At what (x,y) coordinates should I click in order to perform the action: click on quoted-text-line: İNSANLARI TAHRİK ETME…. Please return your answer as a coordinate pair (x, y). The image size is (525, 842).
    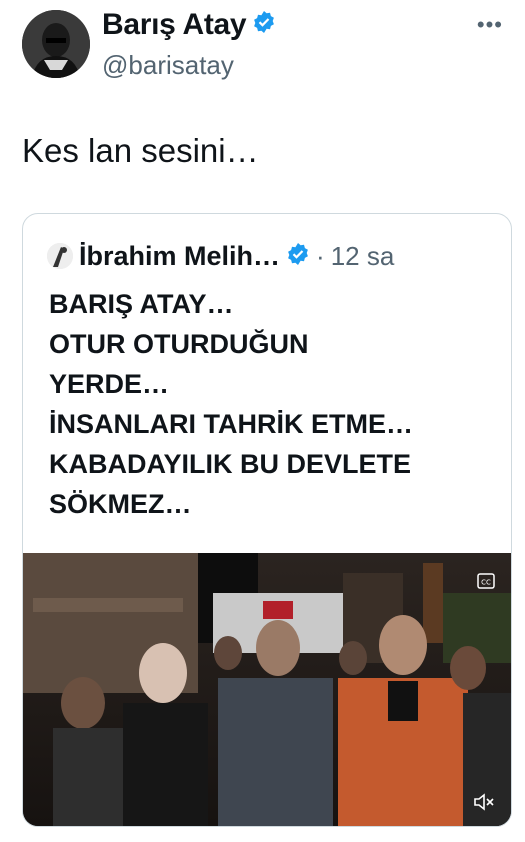
    Looking at the image, I should click on (231, 424).